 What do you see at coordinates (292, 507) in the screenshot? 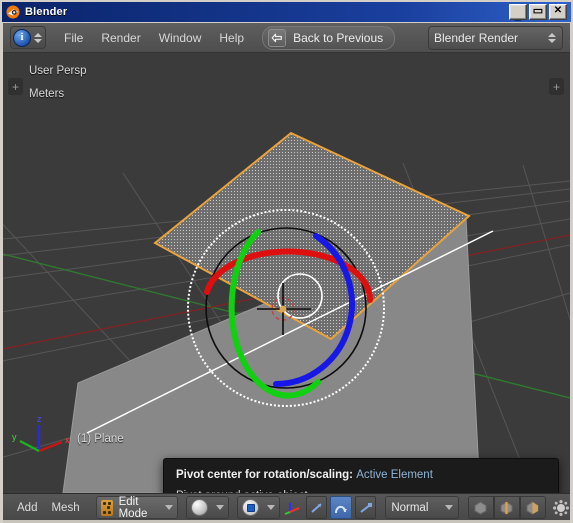
I see `manipulator-toggle-icon` at bounding box center [292, 507].